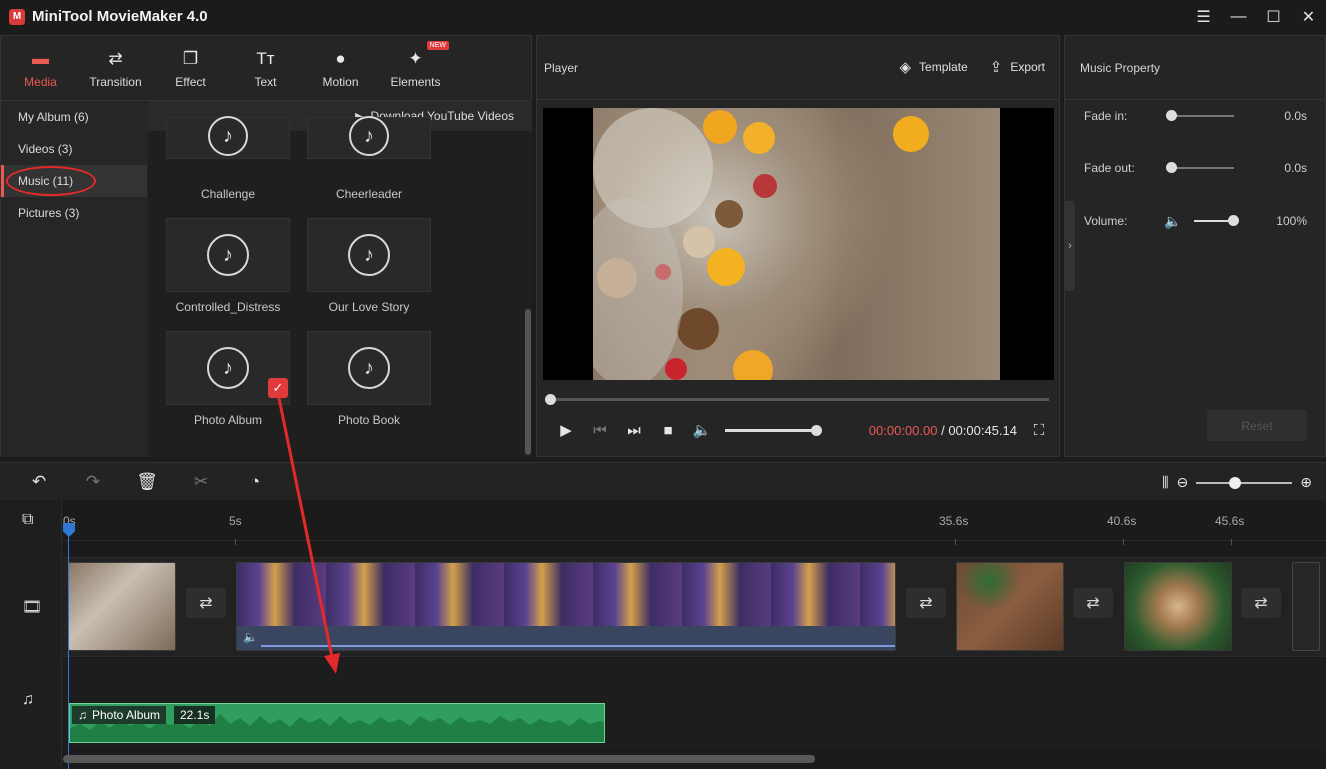 This screenshot has width=1326, height=769. Describe the element at coordinates (1203, 16) in the screenshot. I see `menu-icon: ☰` at that location.